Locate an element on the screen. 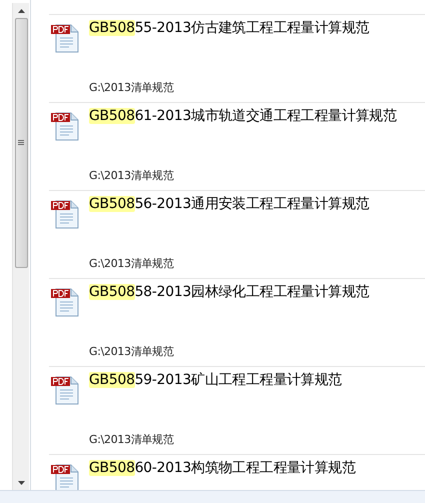 The width and height of the screenshot is (425, 503). scroll-thumb is located at coordinates (21, 143).